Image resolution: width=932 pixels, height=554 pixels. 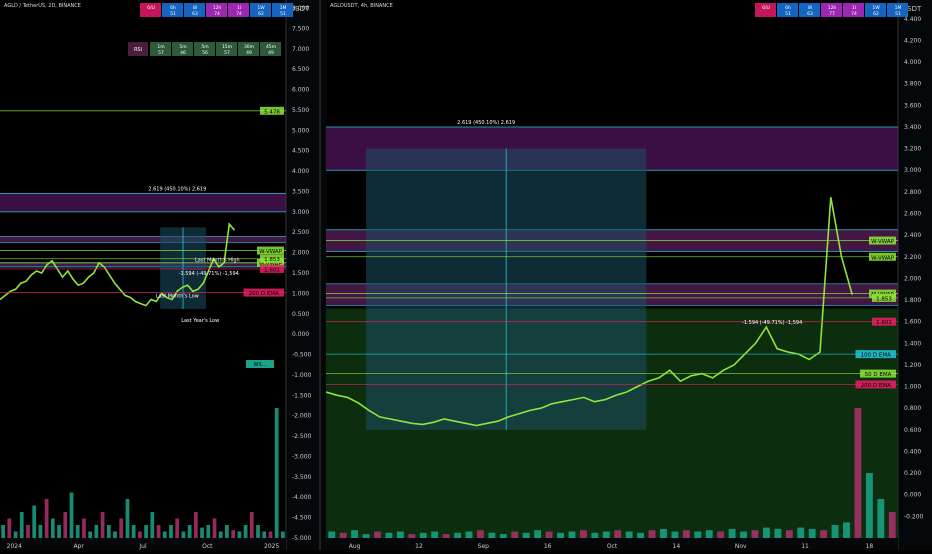 What do you see at coordinates (302, 456) in the screenshot?
I see `y-tick-label: -3.000` at bounding box center [302, 456].